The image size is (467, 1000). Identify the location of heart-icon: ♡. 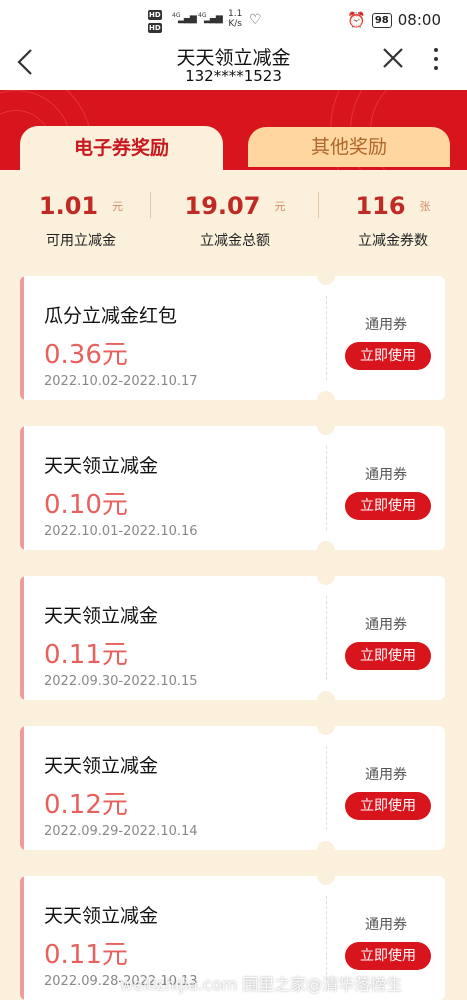
(255, 20).